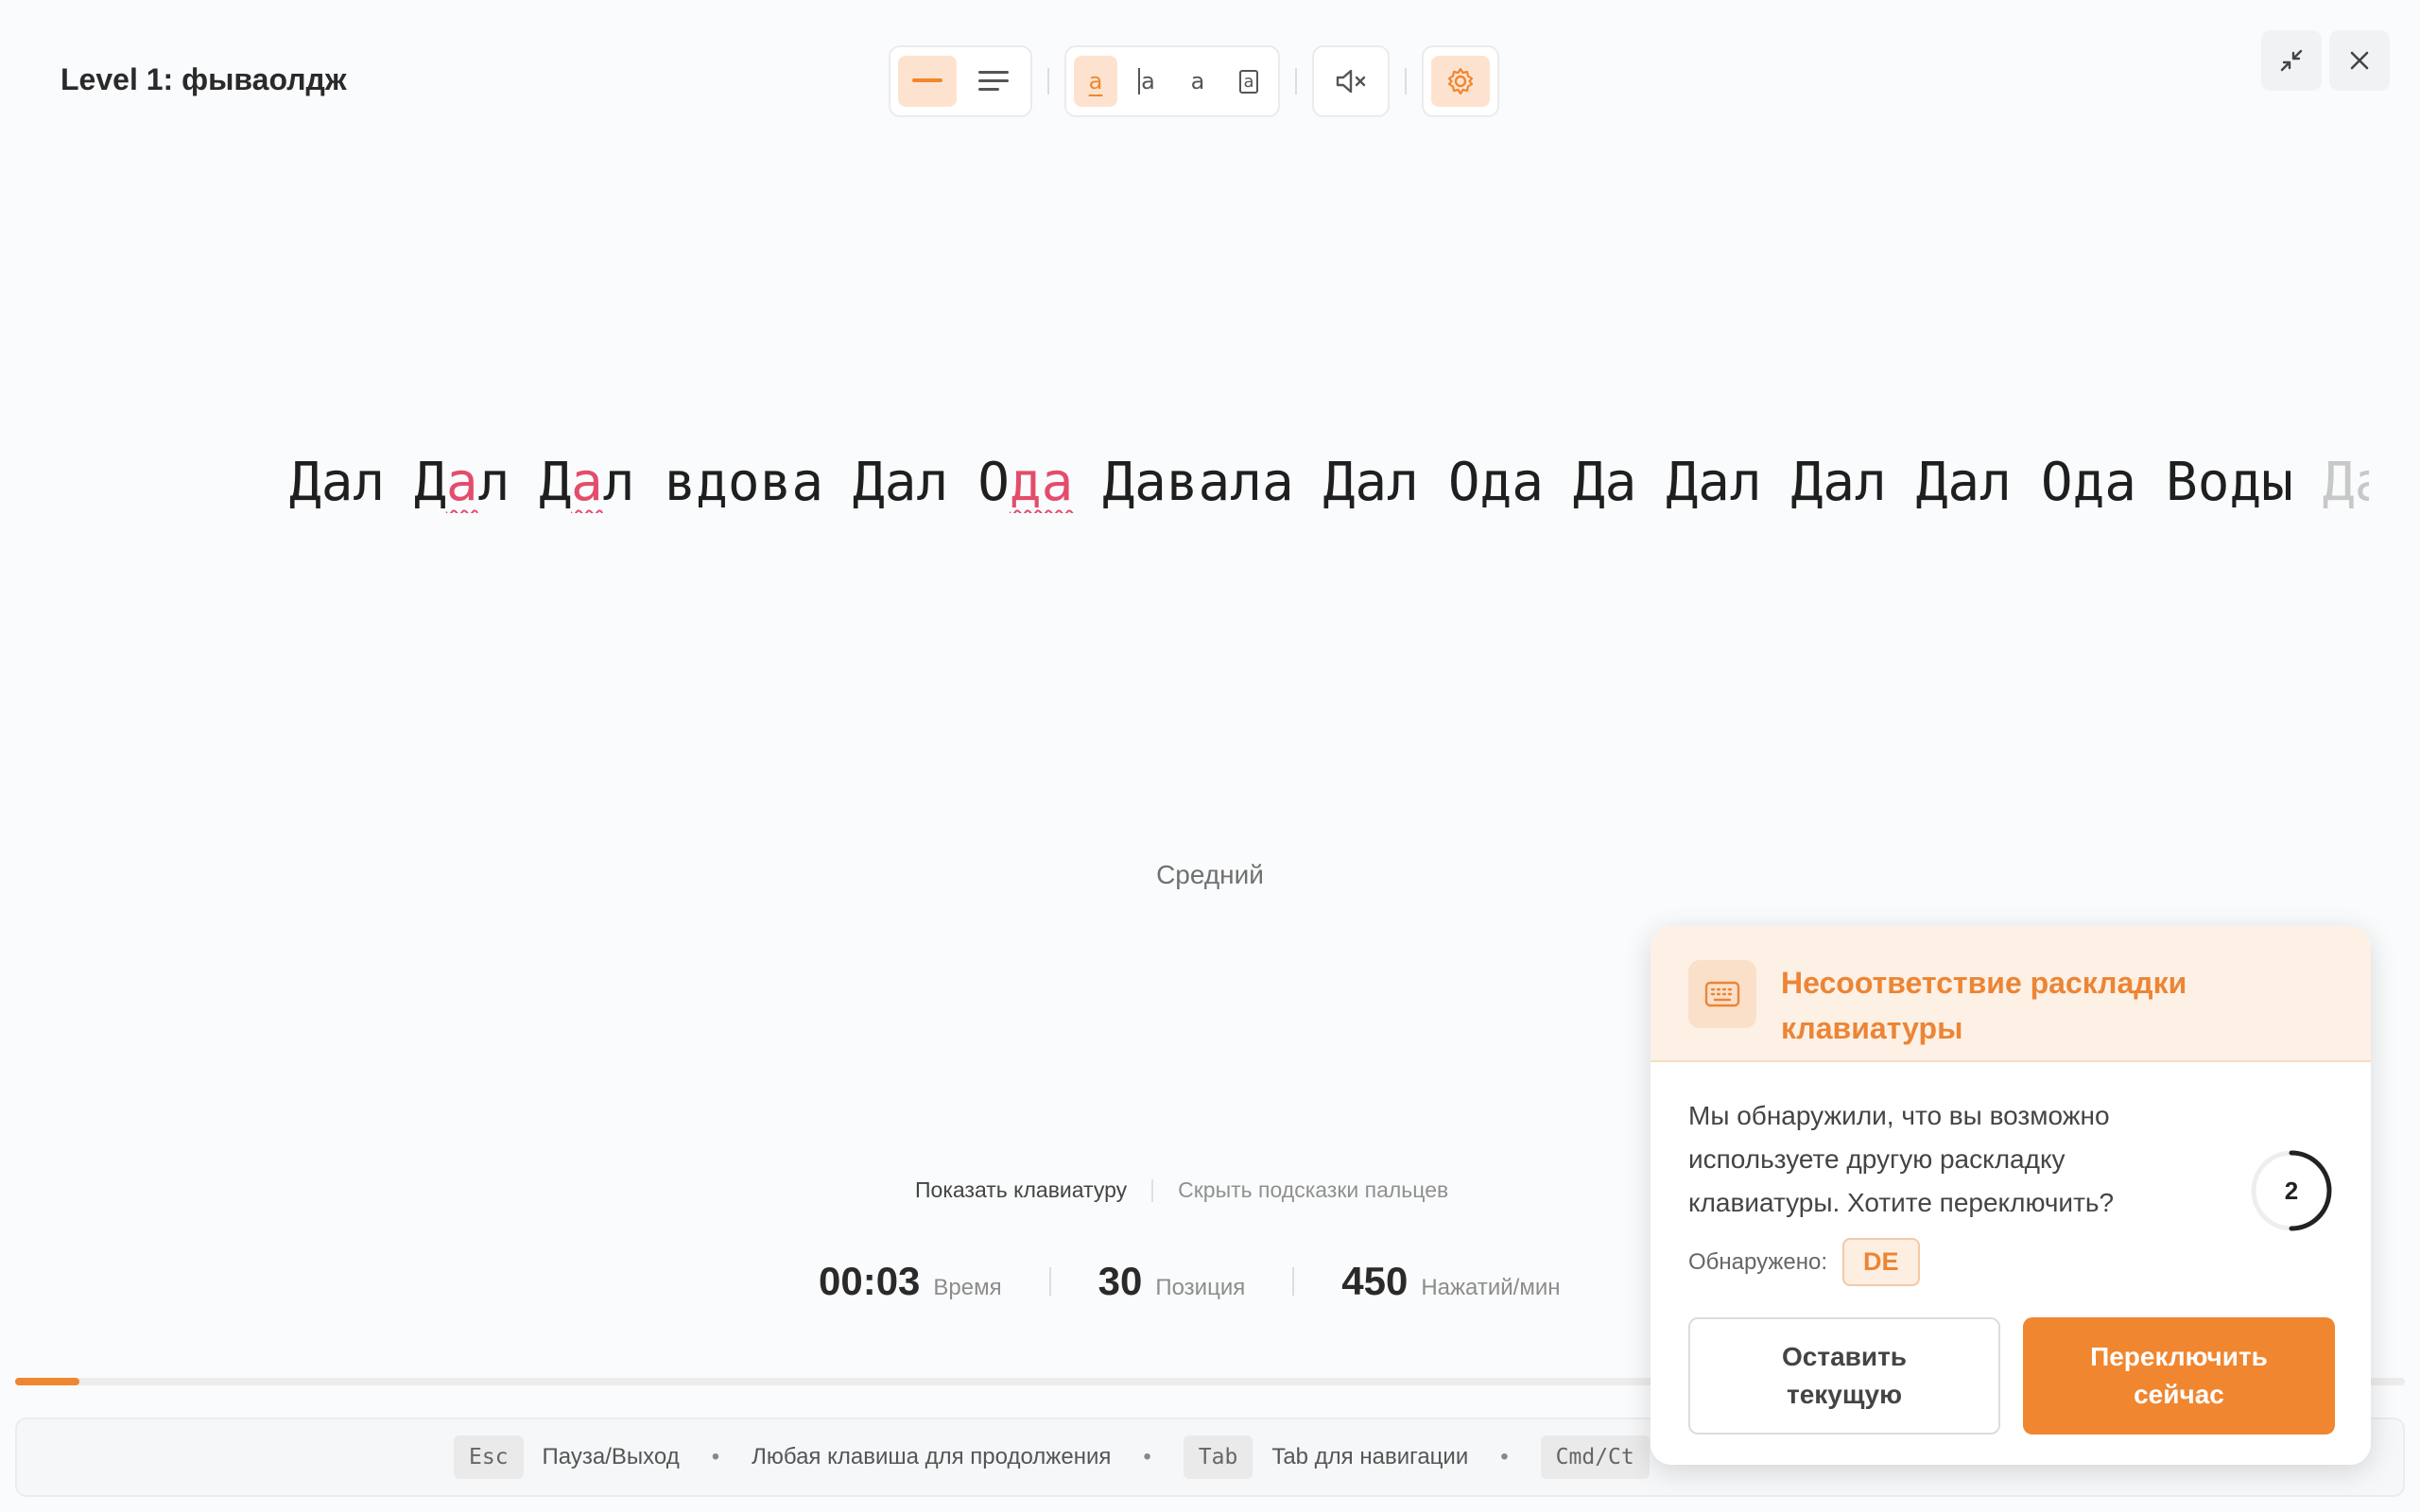 This screenshot has height=1512, width=2420. I want to click on countdown-timer: 2, so click(2291, 1190).